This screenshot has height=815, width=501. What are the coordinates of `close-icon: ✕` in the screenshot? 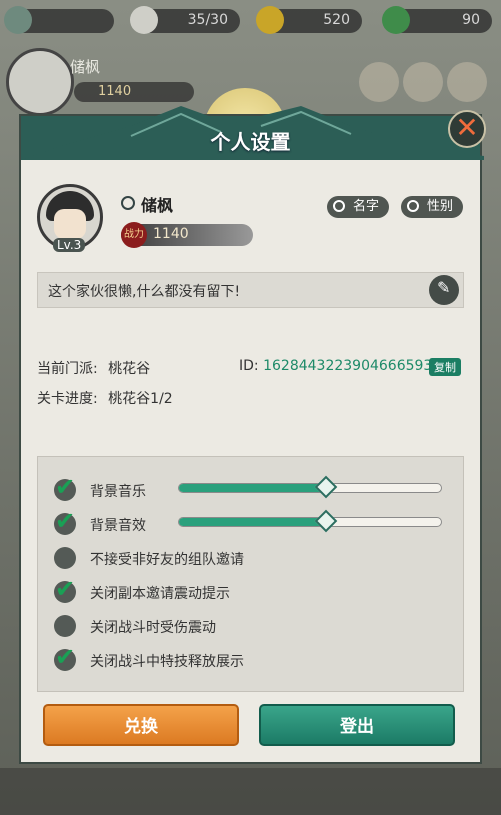 It's located at (467, 127).